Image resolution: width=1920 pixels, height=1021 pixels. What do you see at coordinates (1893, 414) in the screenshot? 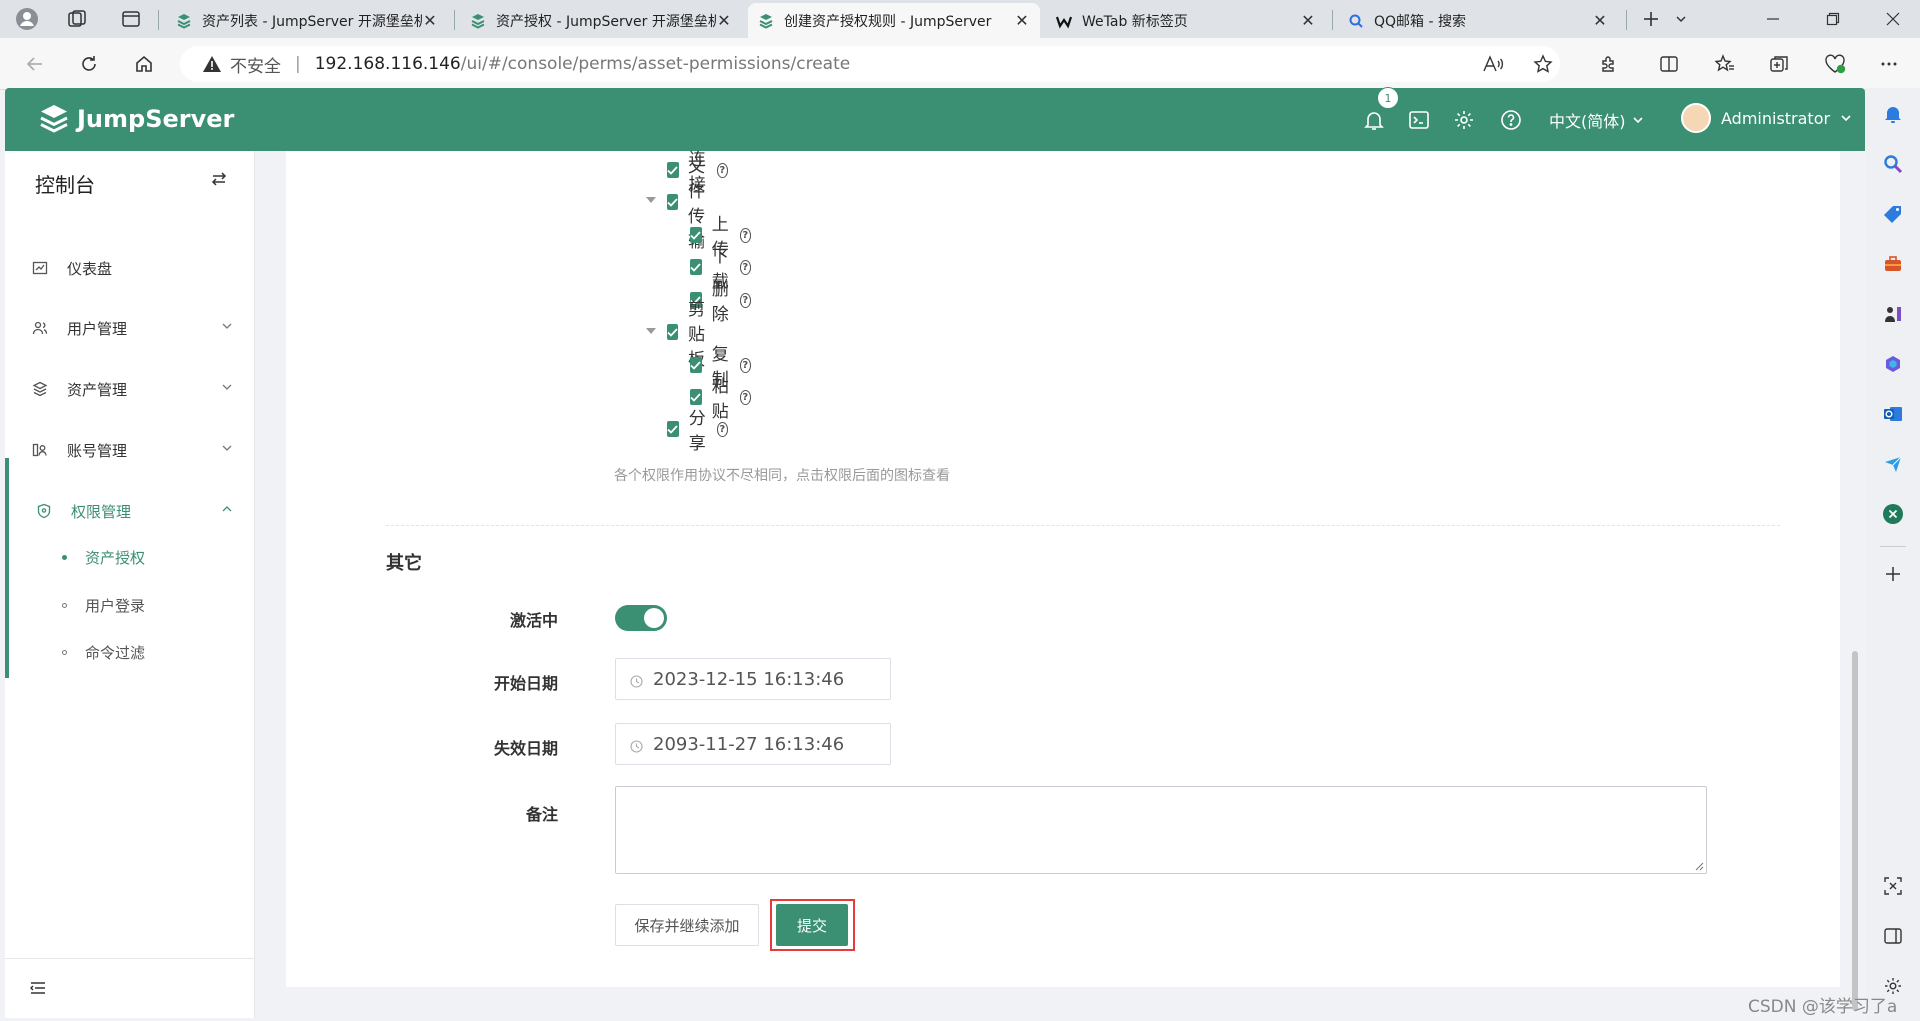
I see `outlook-icon` at bounding box center [1893, 414].